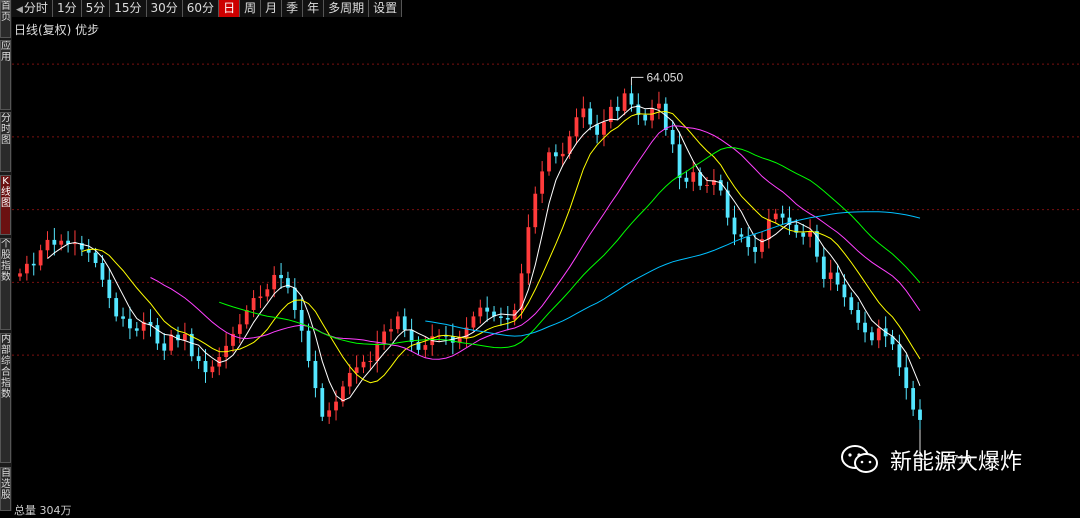  I want to click on period-label: 设置, so click(385, 8).